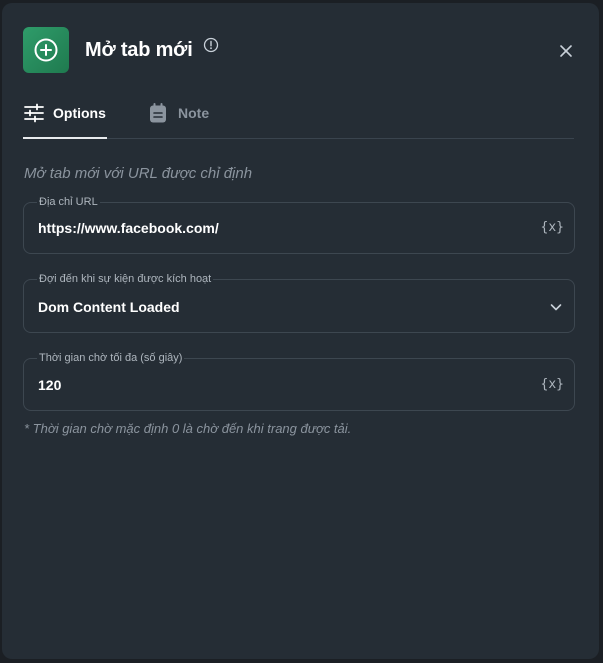 The height and width of the screenshot is (663, 603). Describe the element at coordinates (79, 113) in the screenshot. I see `tab-options-label: Options` at that location.